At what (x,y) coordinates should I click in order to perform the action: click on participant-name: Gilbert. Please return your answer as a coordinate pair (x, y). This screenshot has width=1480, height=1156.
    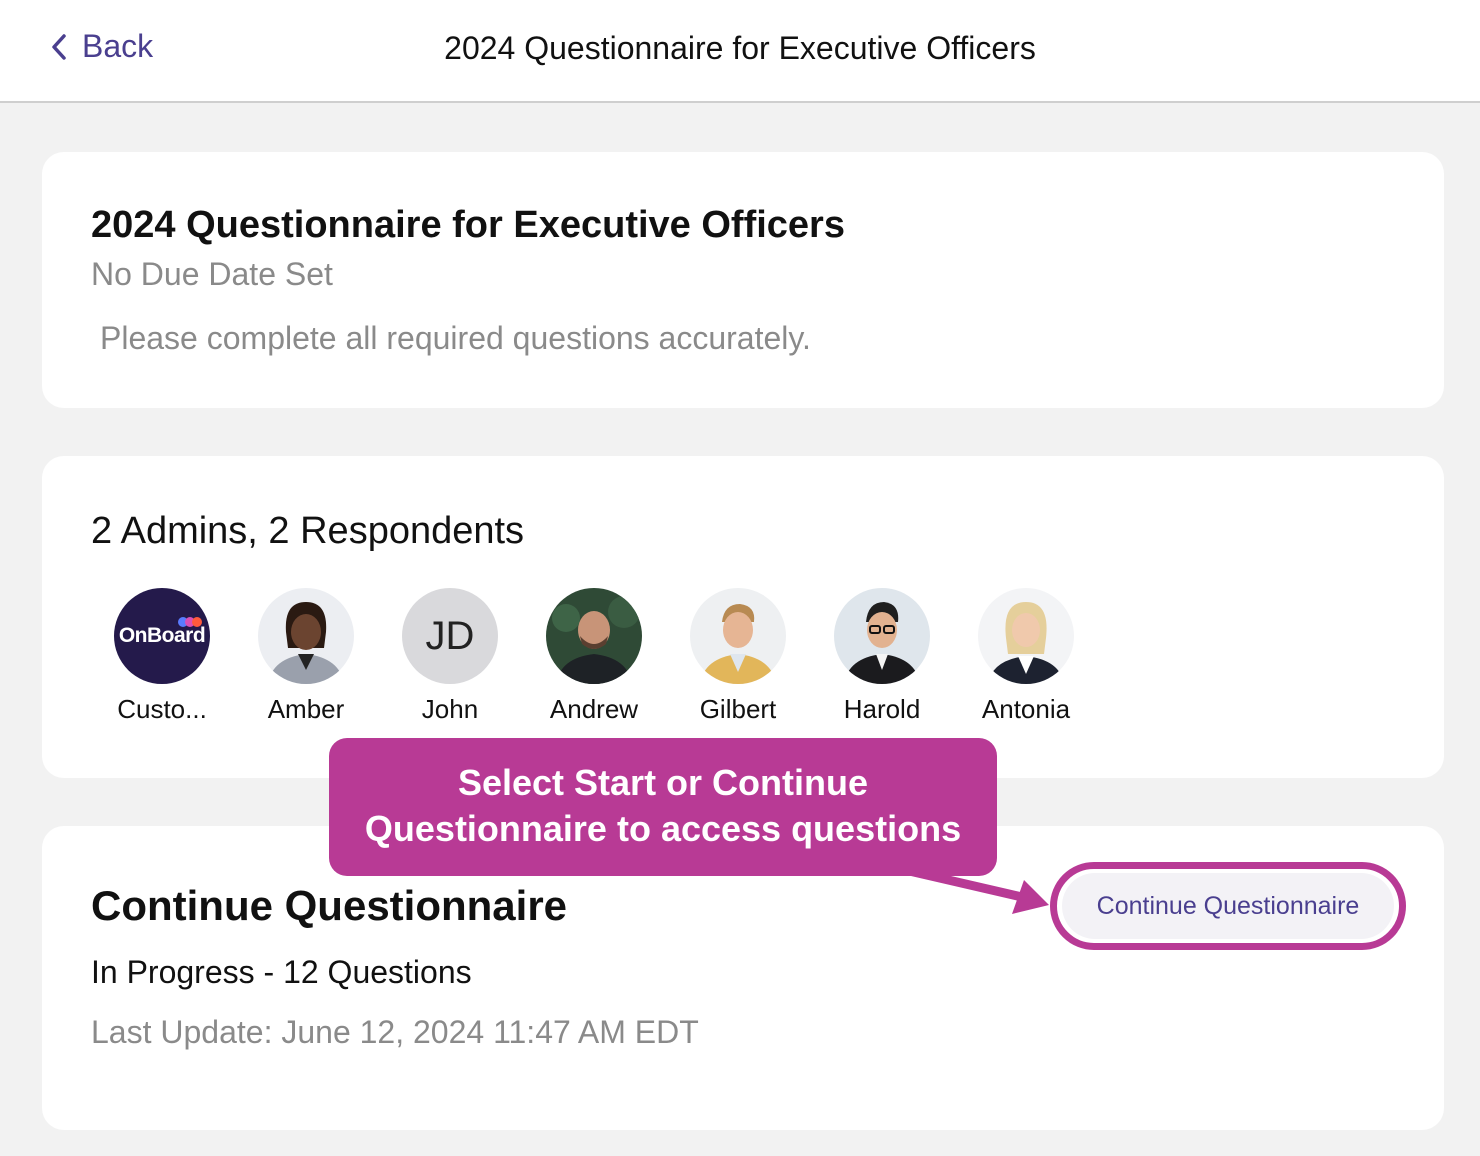
    Looking at the image, I should click on (738, 709).